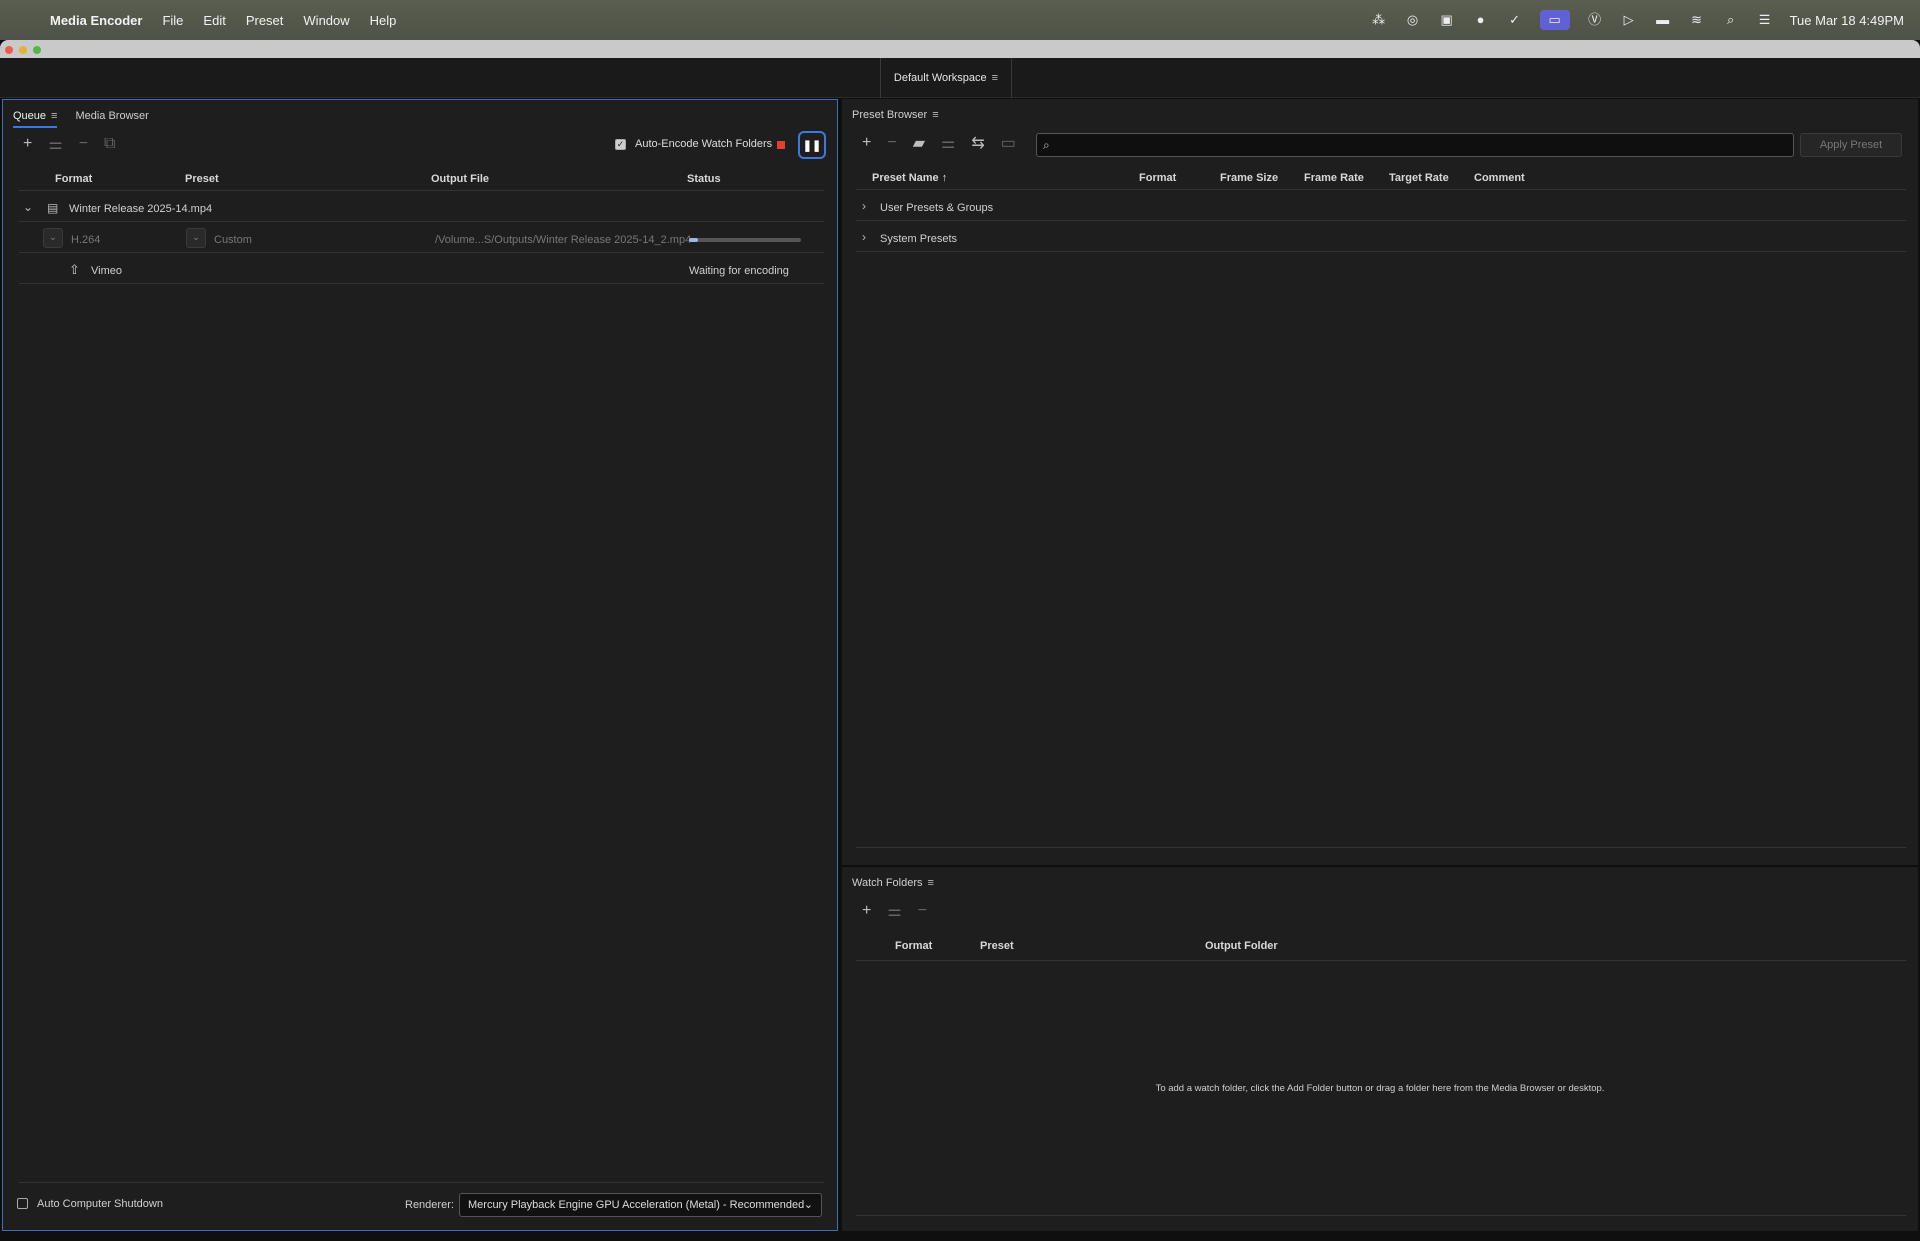 This screenshot has width=1920, height=1241. I want to click on settings-icon: ⚌, so click(55, 144).